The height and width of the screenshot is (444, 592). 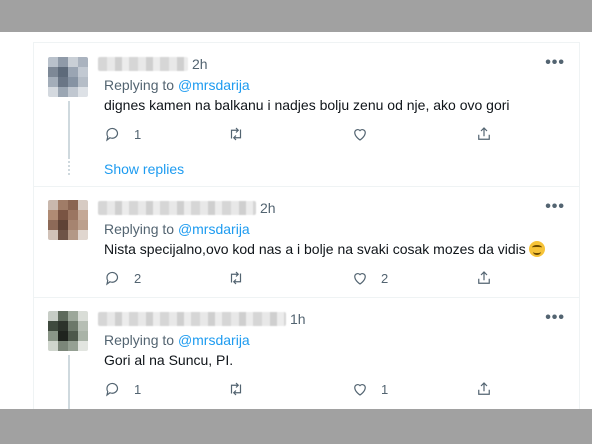 What do you see at coordinates (138, 278) in the screenshot?
I see `reply-count: 2` at bounding box center [138, 278].